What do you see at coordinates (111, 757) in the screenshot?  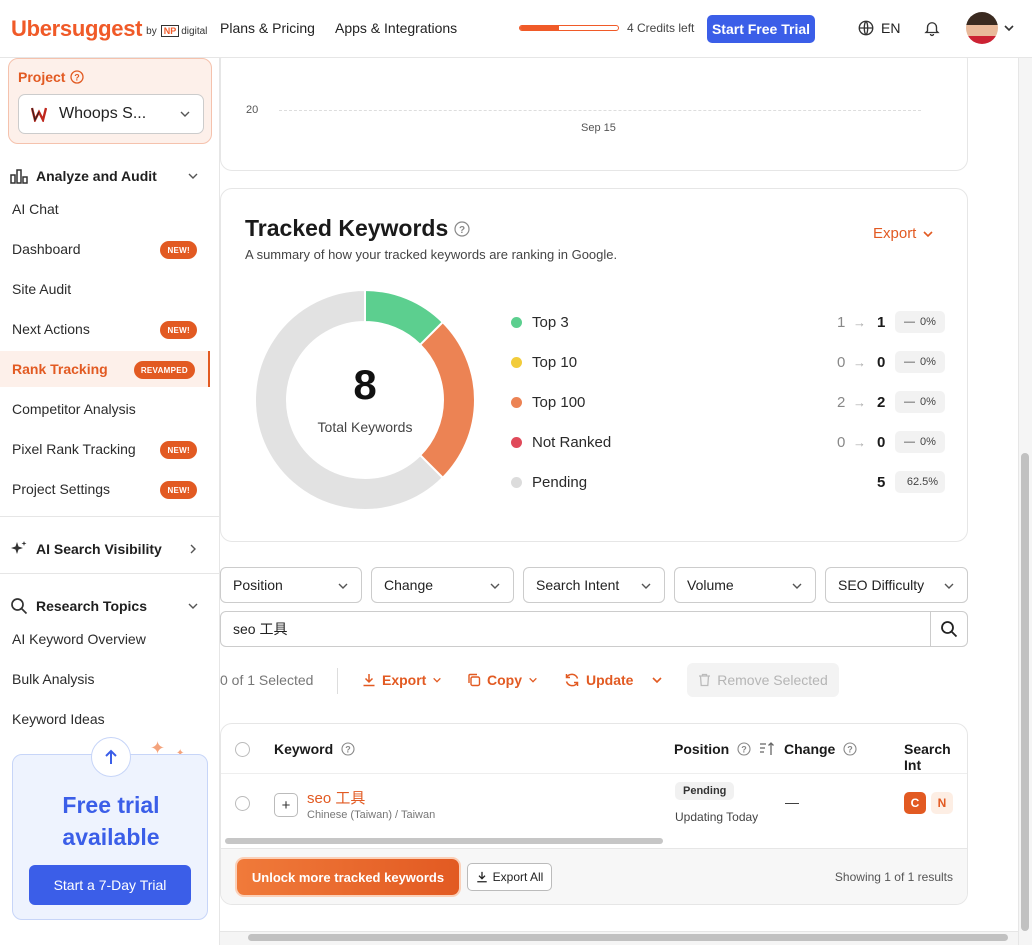 I see `arrow-up-icon` at bounding box center [111, 757].